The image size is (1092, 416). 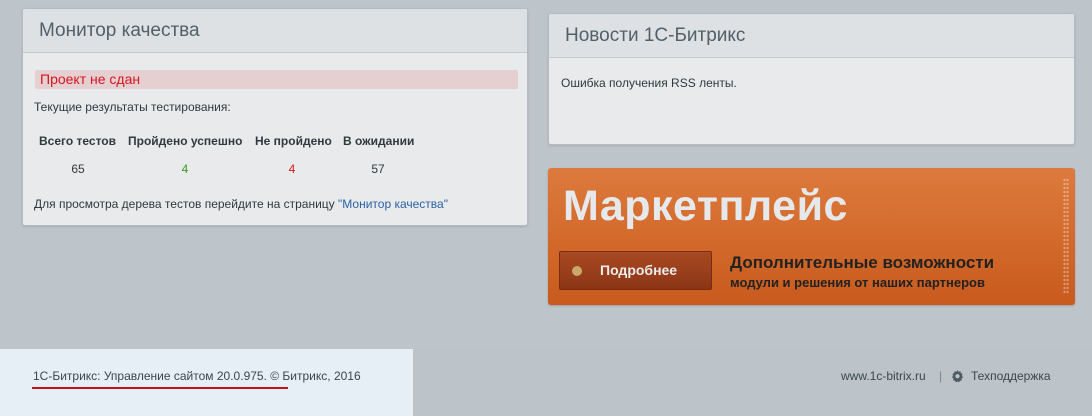 I want to click on current-results-label: Текущие результаты тестирования:, so click(x=132, y=107).